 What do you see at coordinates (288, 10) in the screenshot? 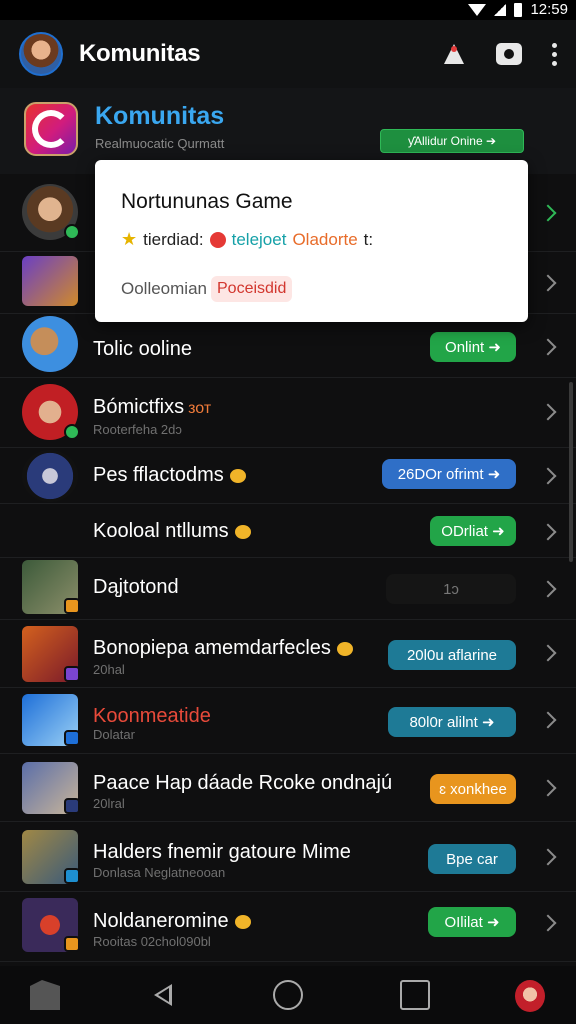
I see `status-bar: 12:59` at bounding box center [288, 10].